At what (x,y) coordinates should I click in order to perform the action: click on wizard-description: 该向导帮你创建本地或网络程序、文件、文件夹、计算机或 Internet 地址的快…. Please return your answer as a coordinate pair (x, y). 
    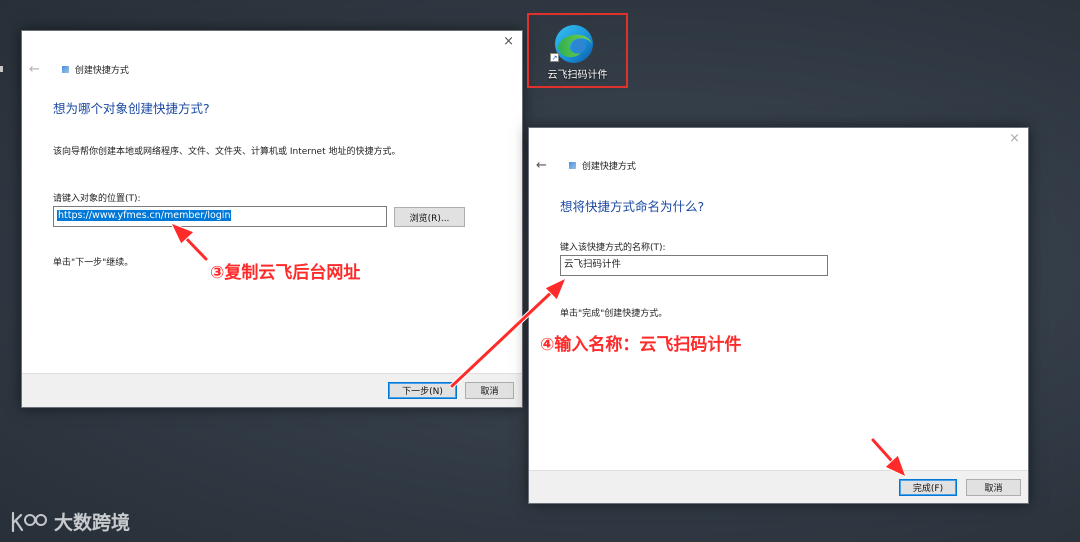
    Looking at the image, I should click on (227, 152).